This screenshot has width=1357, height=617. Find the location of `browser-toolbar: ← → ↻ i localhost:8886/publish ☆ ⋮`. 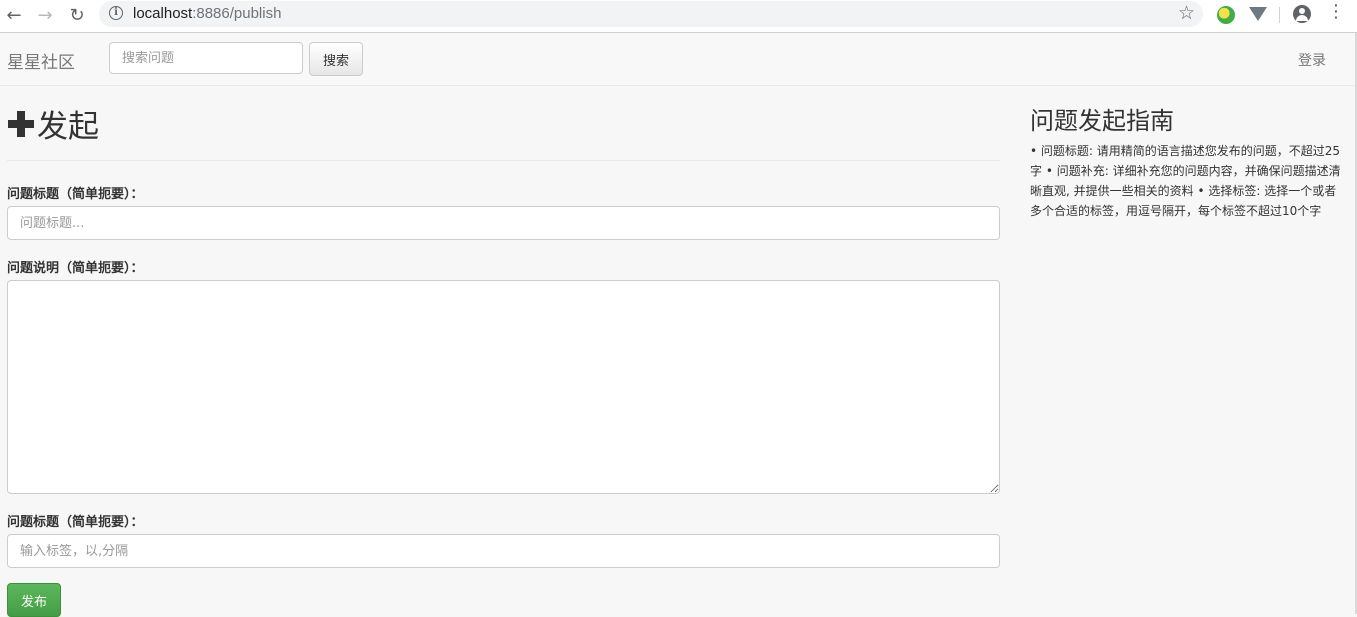

browser-toolbar: ← → ↻ i localhost:8886/publish ☆ ⋮ is located at coordinates (678, 16).